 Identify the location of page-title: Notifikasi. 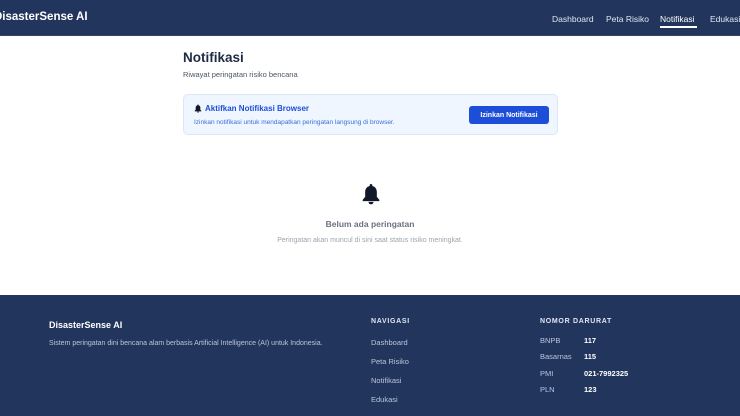
(213, 57).